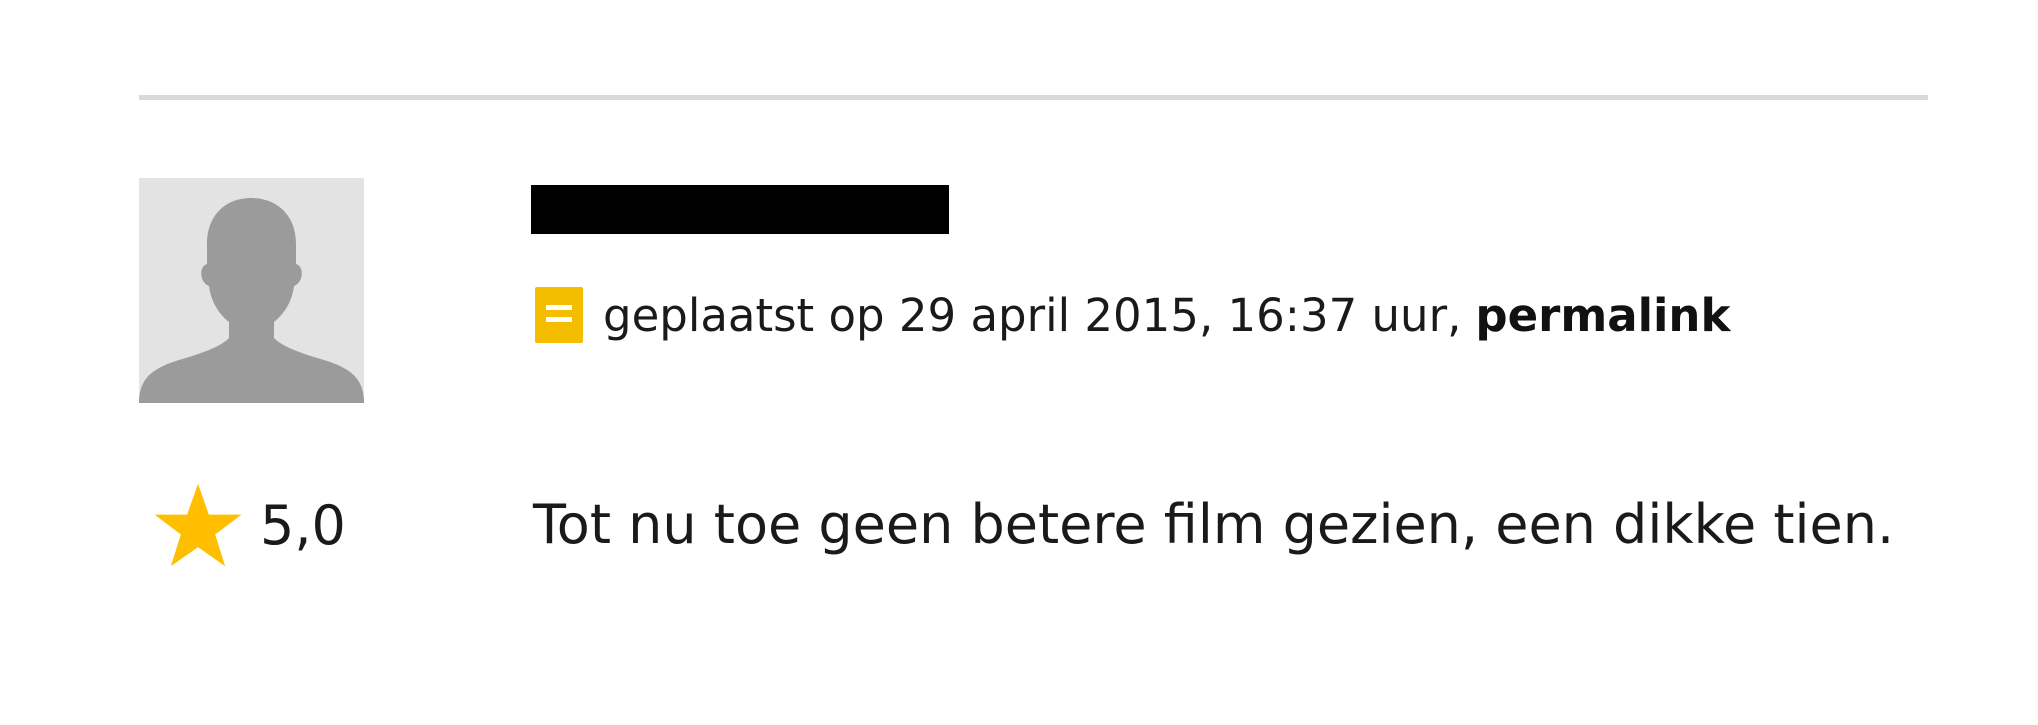  Describe the element at coordinates (198, 525) in the screenshot. I see `star-icon` at that location.